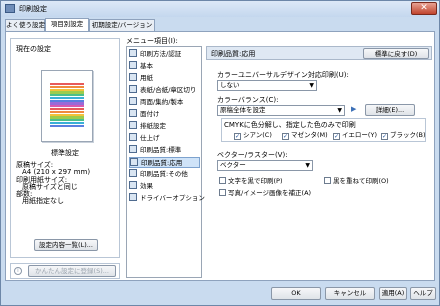  What do you see at coordinates (133, 101) in the screenshot?
I see `duplex-icon` at bounding box center [133, 101].